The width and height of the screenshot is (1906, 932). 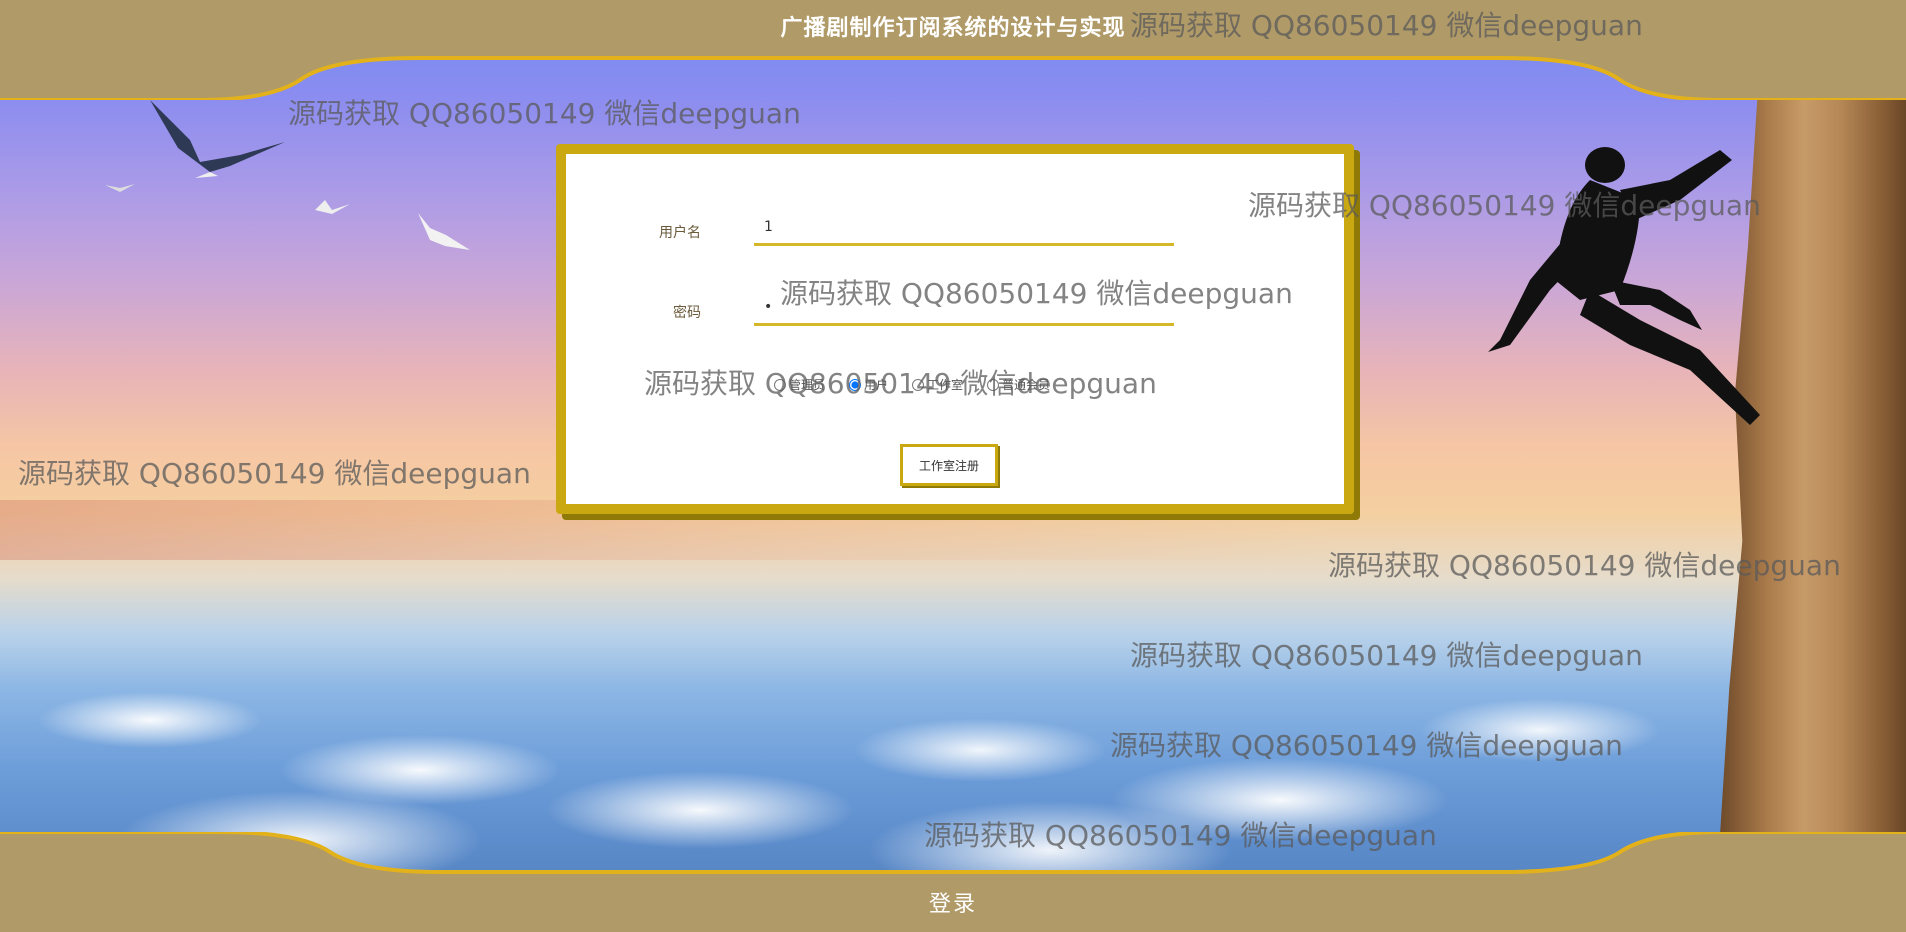 What do you see at coordinates (807, 385) in the screenshot?
I see `role-label-admin: 管理员` at bounding box center [807, 385].